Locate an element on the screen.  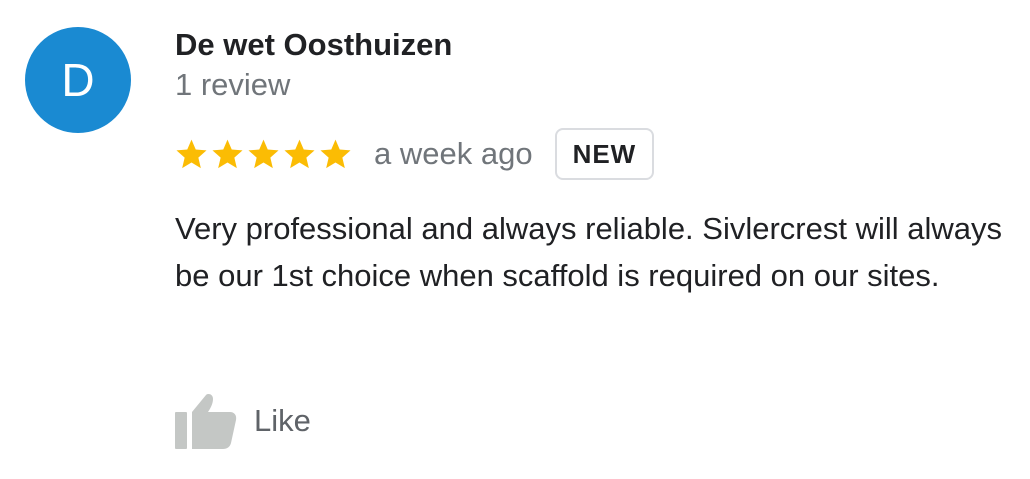
avatar: D is located at coordinates (78, 80).